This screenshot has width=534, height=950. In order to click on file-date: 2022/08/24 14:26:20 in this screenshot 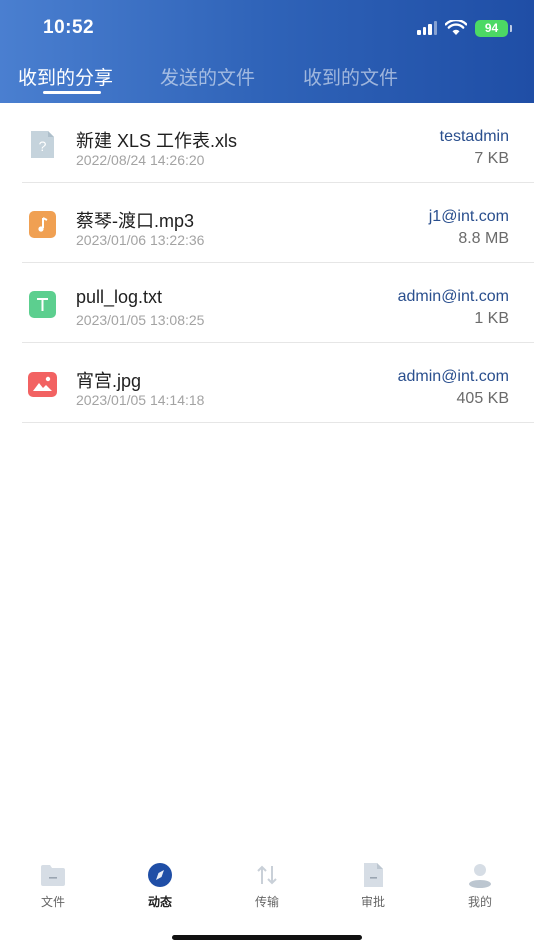, I will do `click(140, 160)`.